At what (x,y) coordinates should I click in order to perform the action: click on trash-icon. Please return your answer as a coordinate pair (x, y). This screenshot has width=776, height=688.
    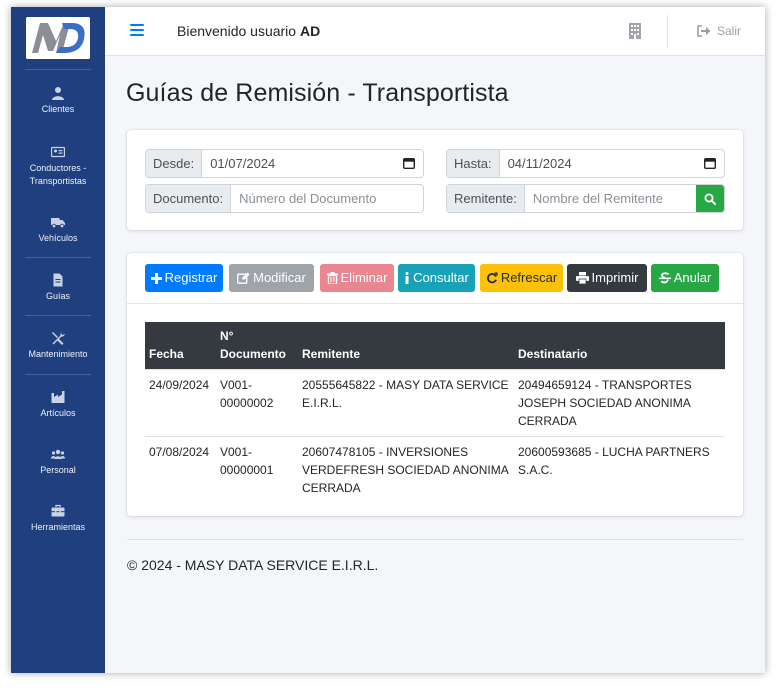
    Looking at the image, I should click on (332, 278).